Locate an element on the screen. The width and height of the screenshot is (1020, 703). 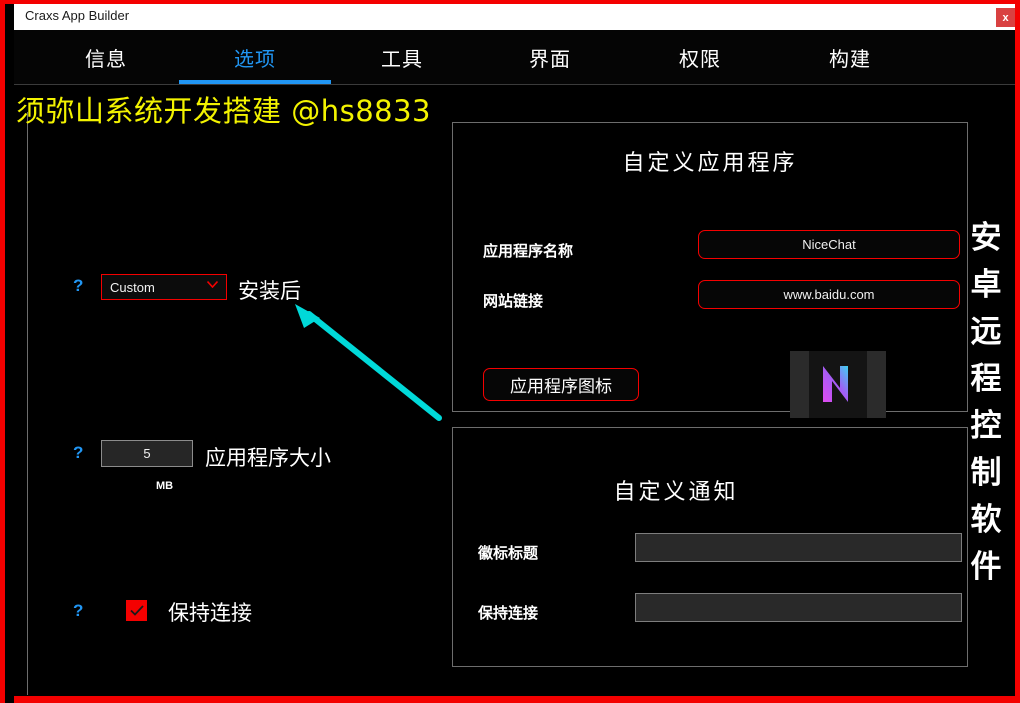
tab-label: 权限 is located at coordinates (700, 58).